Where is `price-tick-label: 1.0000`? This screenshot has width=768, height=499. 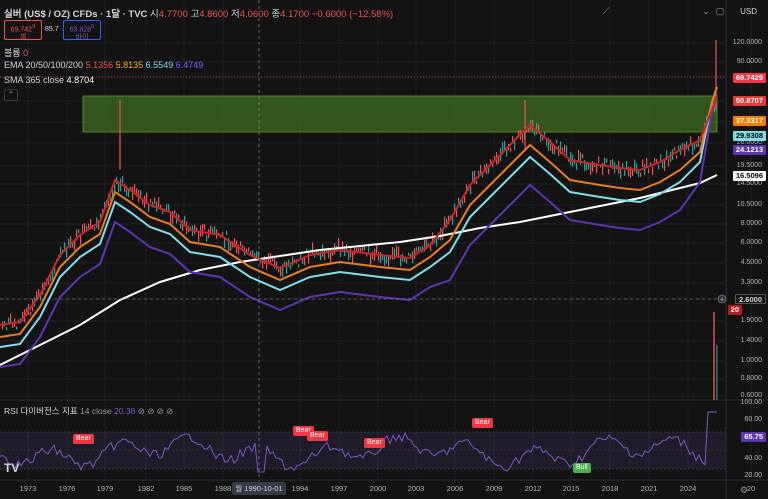 price-tick-label: 1.0000 is located at coordinates (751, 360).